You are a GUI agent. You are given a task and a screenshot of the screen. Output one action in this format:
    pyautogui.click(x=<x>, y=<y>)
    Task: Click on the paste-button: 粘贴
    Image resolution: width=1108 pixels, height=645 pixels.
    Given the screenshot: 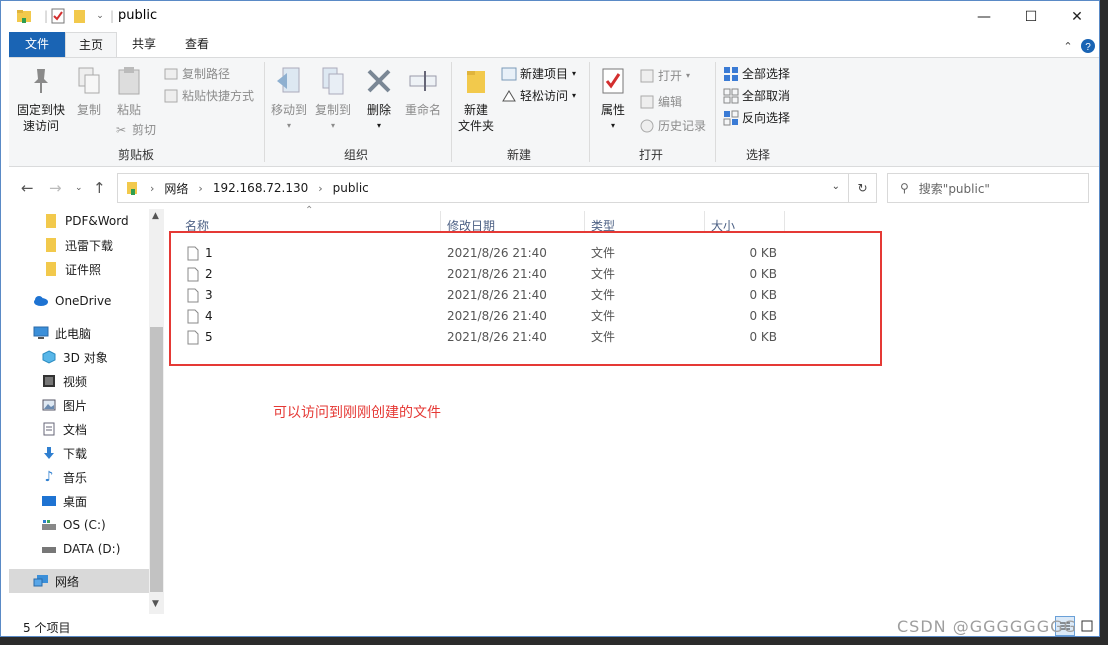 What is the action you would take?
    pyautogui.click(x=129, y=91)
    